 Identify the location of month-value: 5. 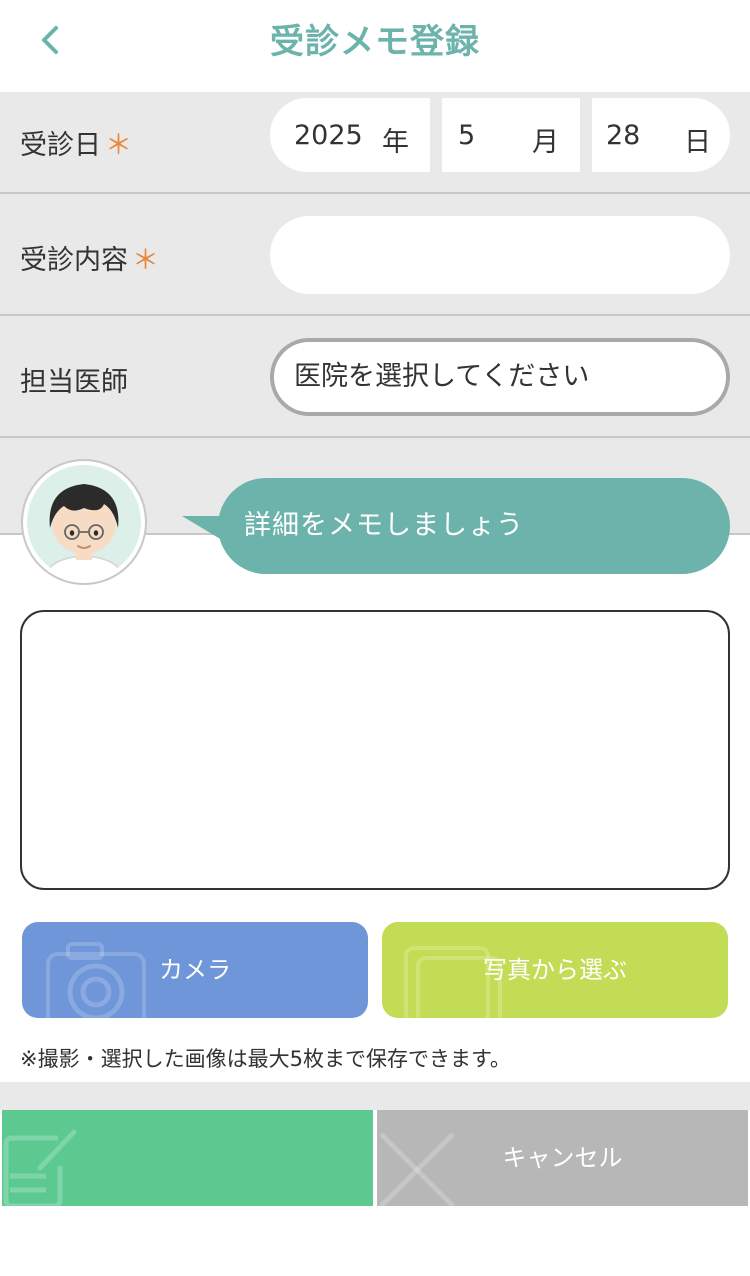
(467, 135).